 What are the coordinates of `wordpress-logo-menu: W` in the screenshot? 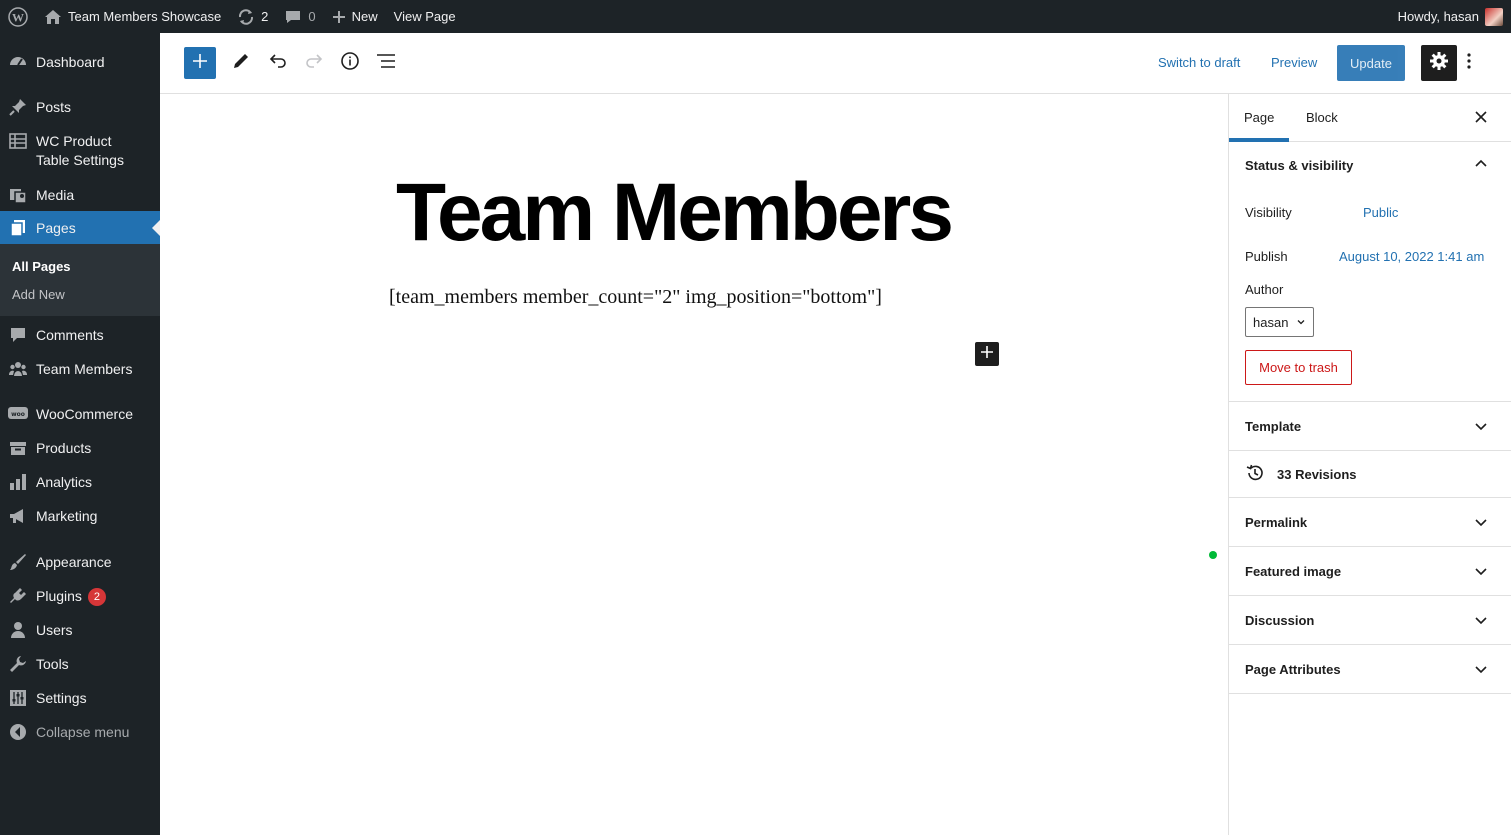 It's located at (18, 16).